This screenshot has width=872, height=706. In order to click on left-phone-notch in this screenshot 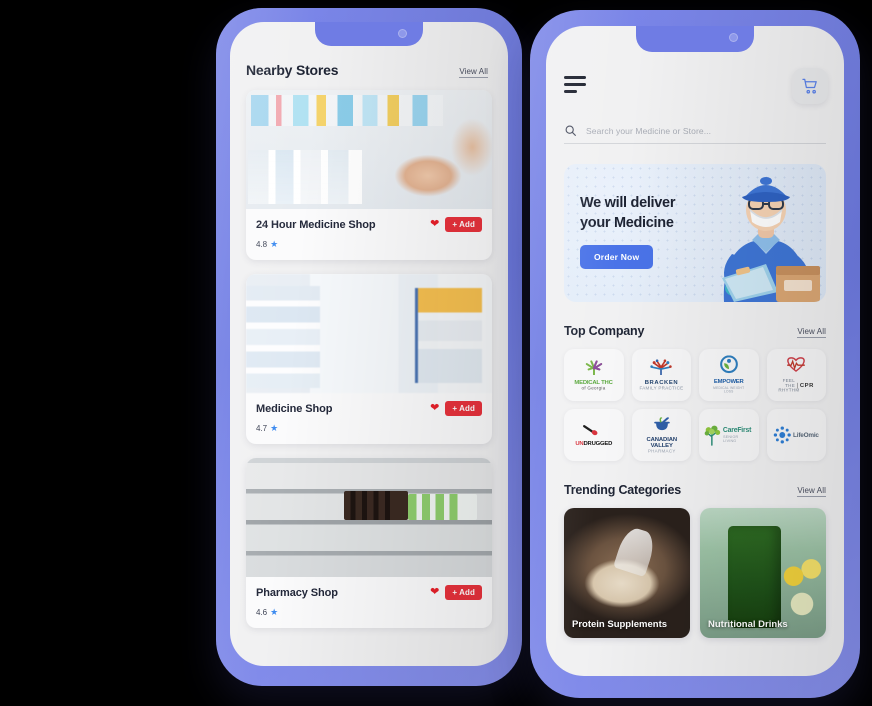, I will do `click(369, 34)`.